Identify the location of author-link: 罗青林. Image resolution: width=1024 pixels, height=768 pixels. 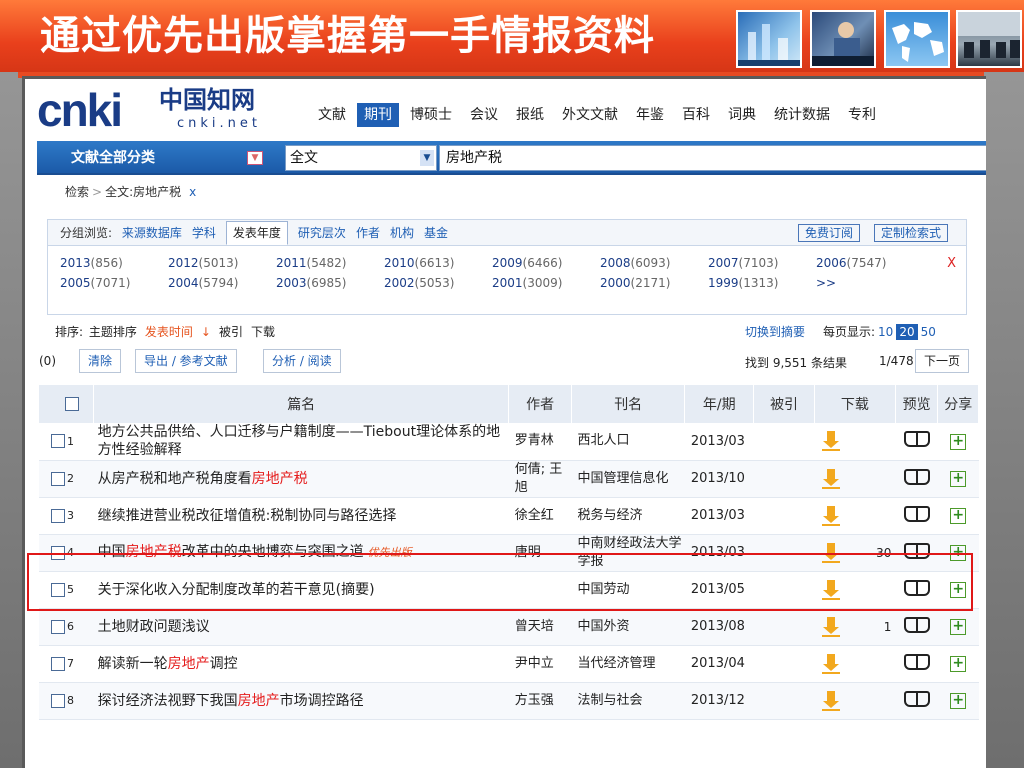
(540, 442).